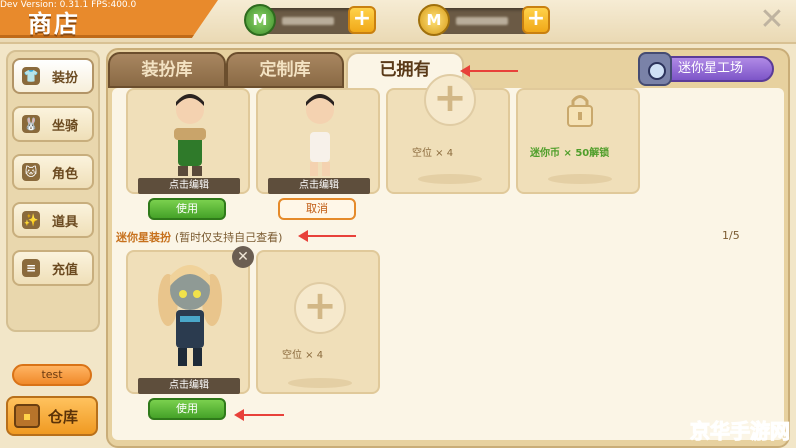 The width and height of the screenshot is (796, 448). I want to click on sidebar-item-label: 坐骑, so click(65, 126).